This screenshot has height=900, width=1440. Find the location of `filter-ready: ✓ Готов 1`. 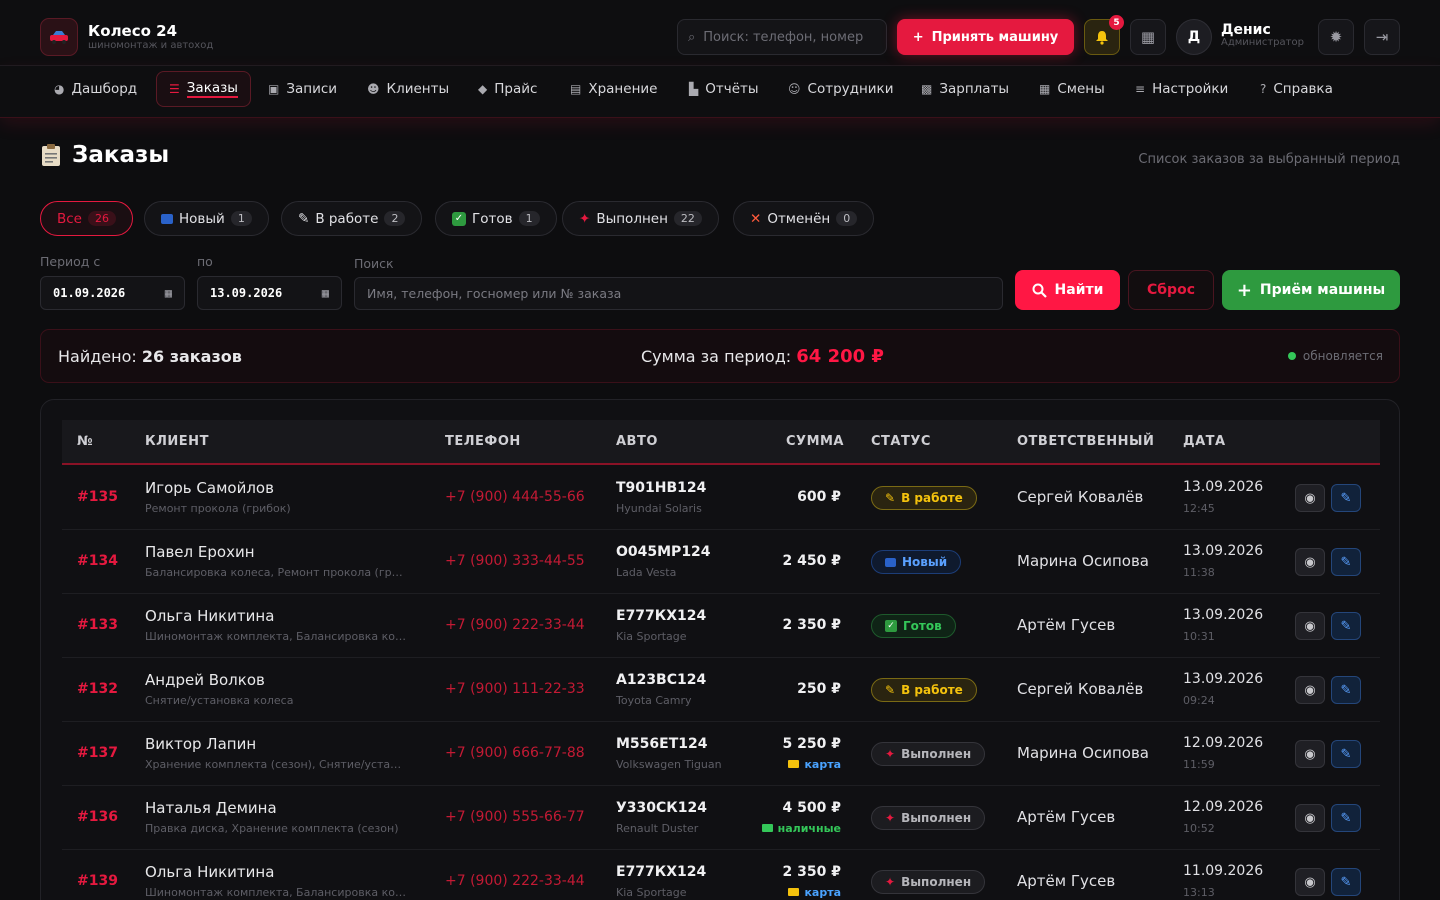

filter-ready: ✓ Готов 1 is located at coordinates (496, 218).